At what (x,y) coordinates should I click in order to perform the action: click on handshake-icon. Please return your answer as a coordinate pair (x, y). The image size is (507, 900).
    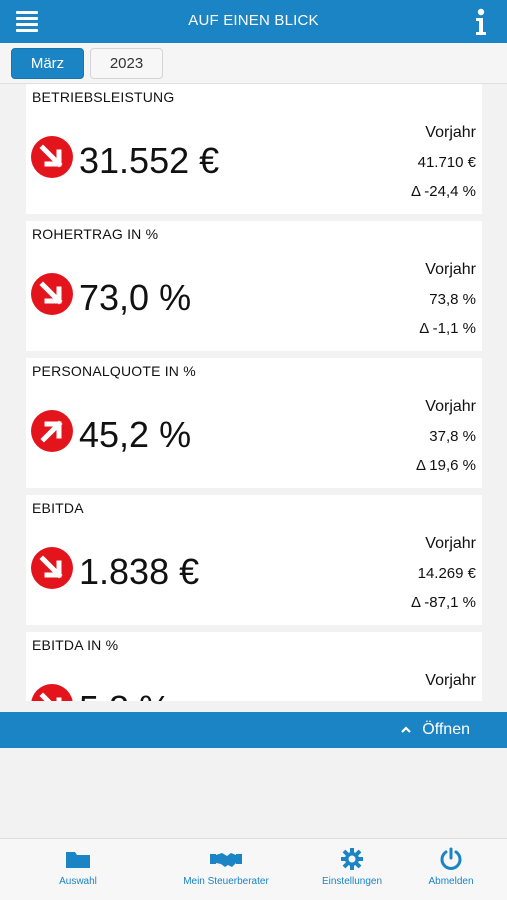
    Looking at the image, I should click on (226, 860).